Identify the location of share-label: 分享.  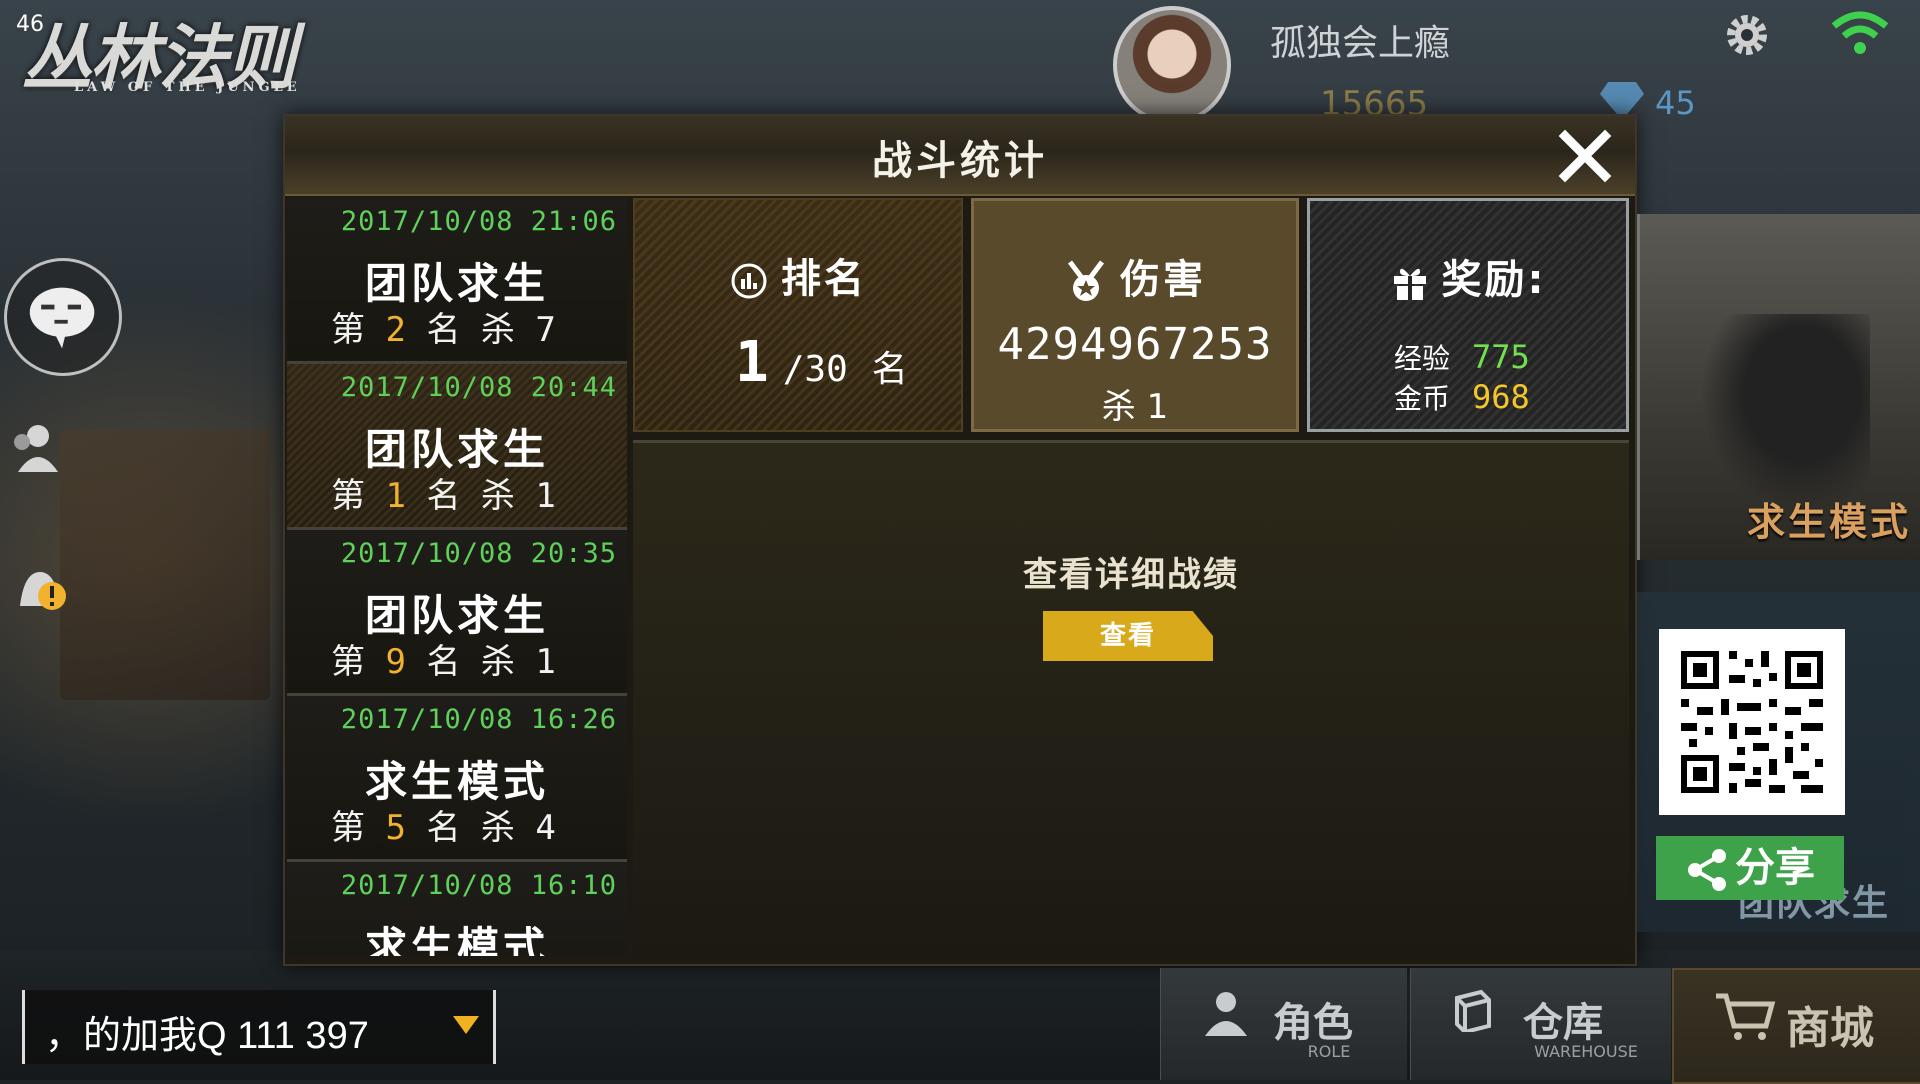
(1775, 868).